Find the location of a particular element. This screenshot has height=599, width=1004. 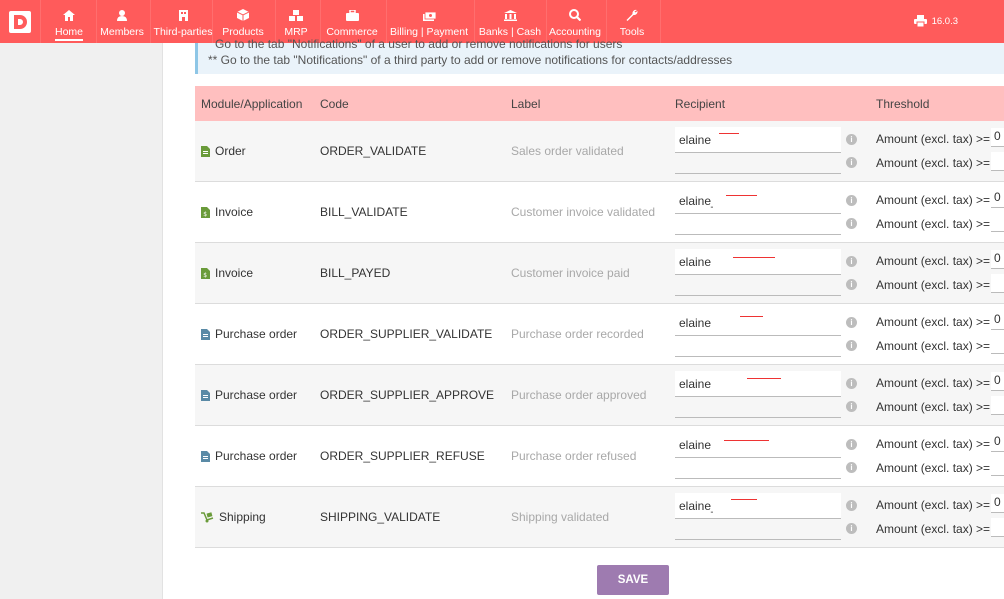

save-button: SAVE is located at coordinates (633, 580).